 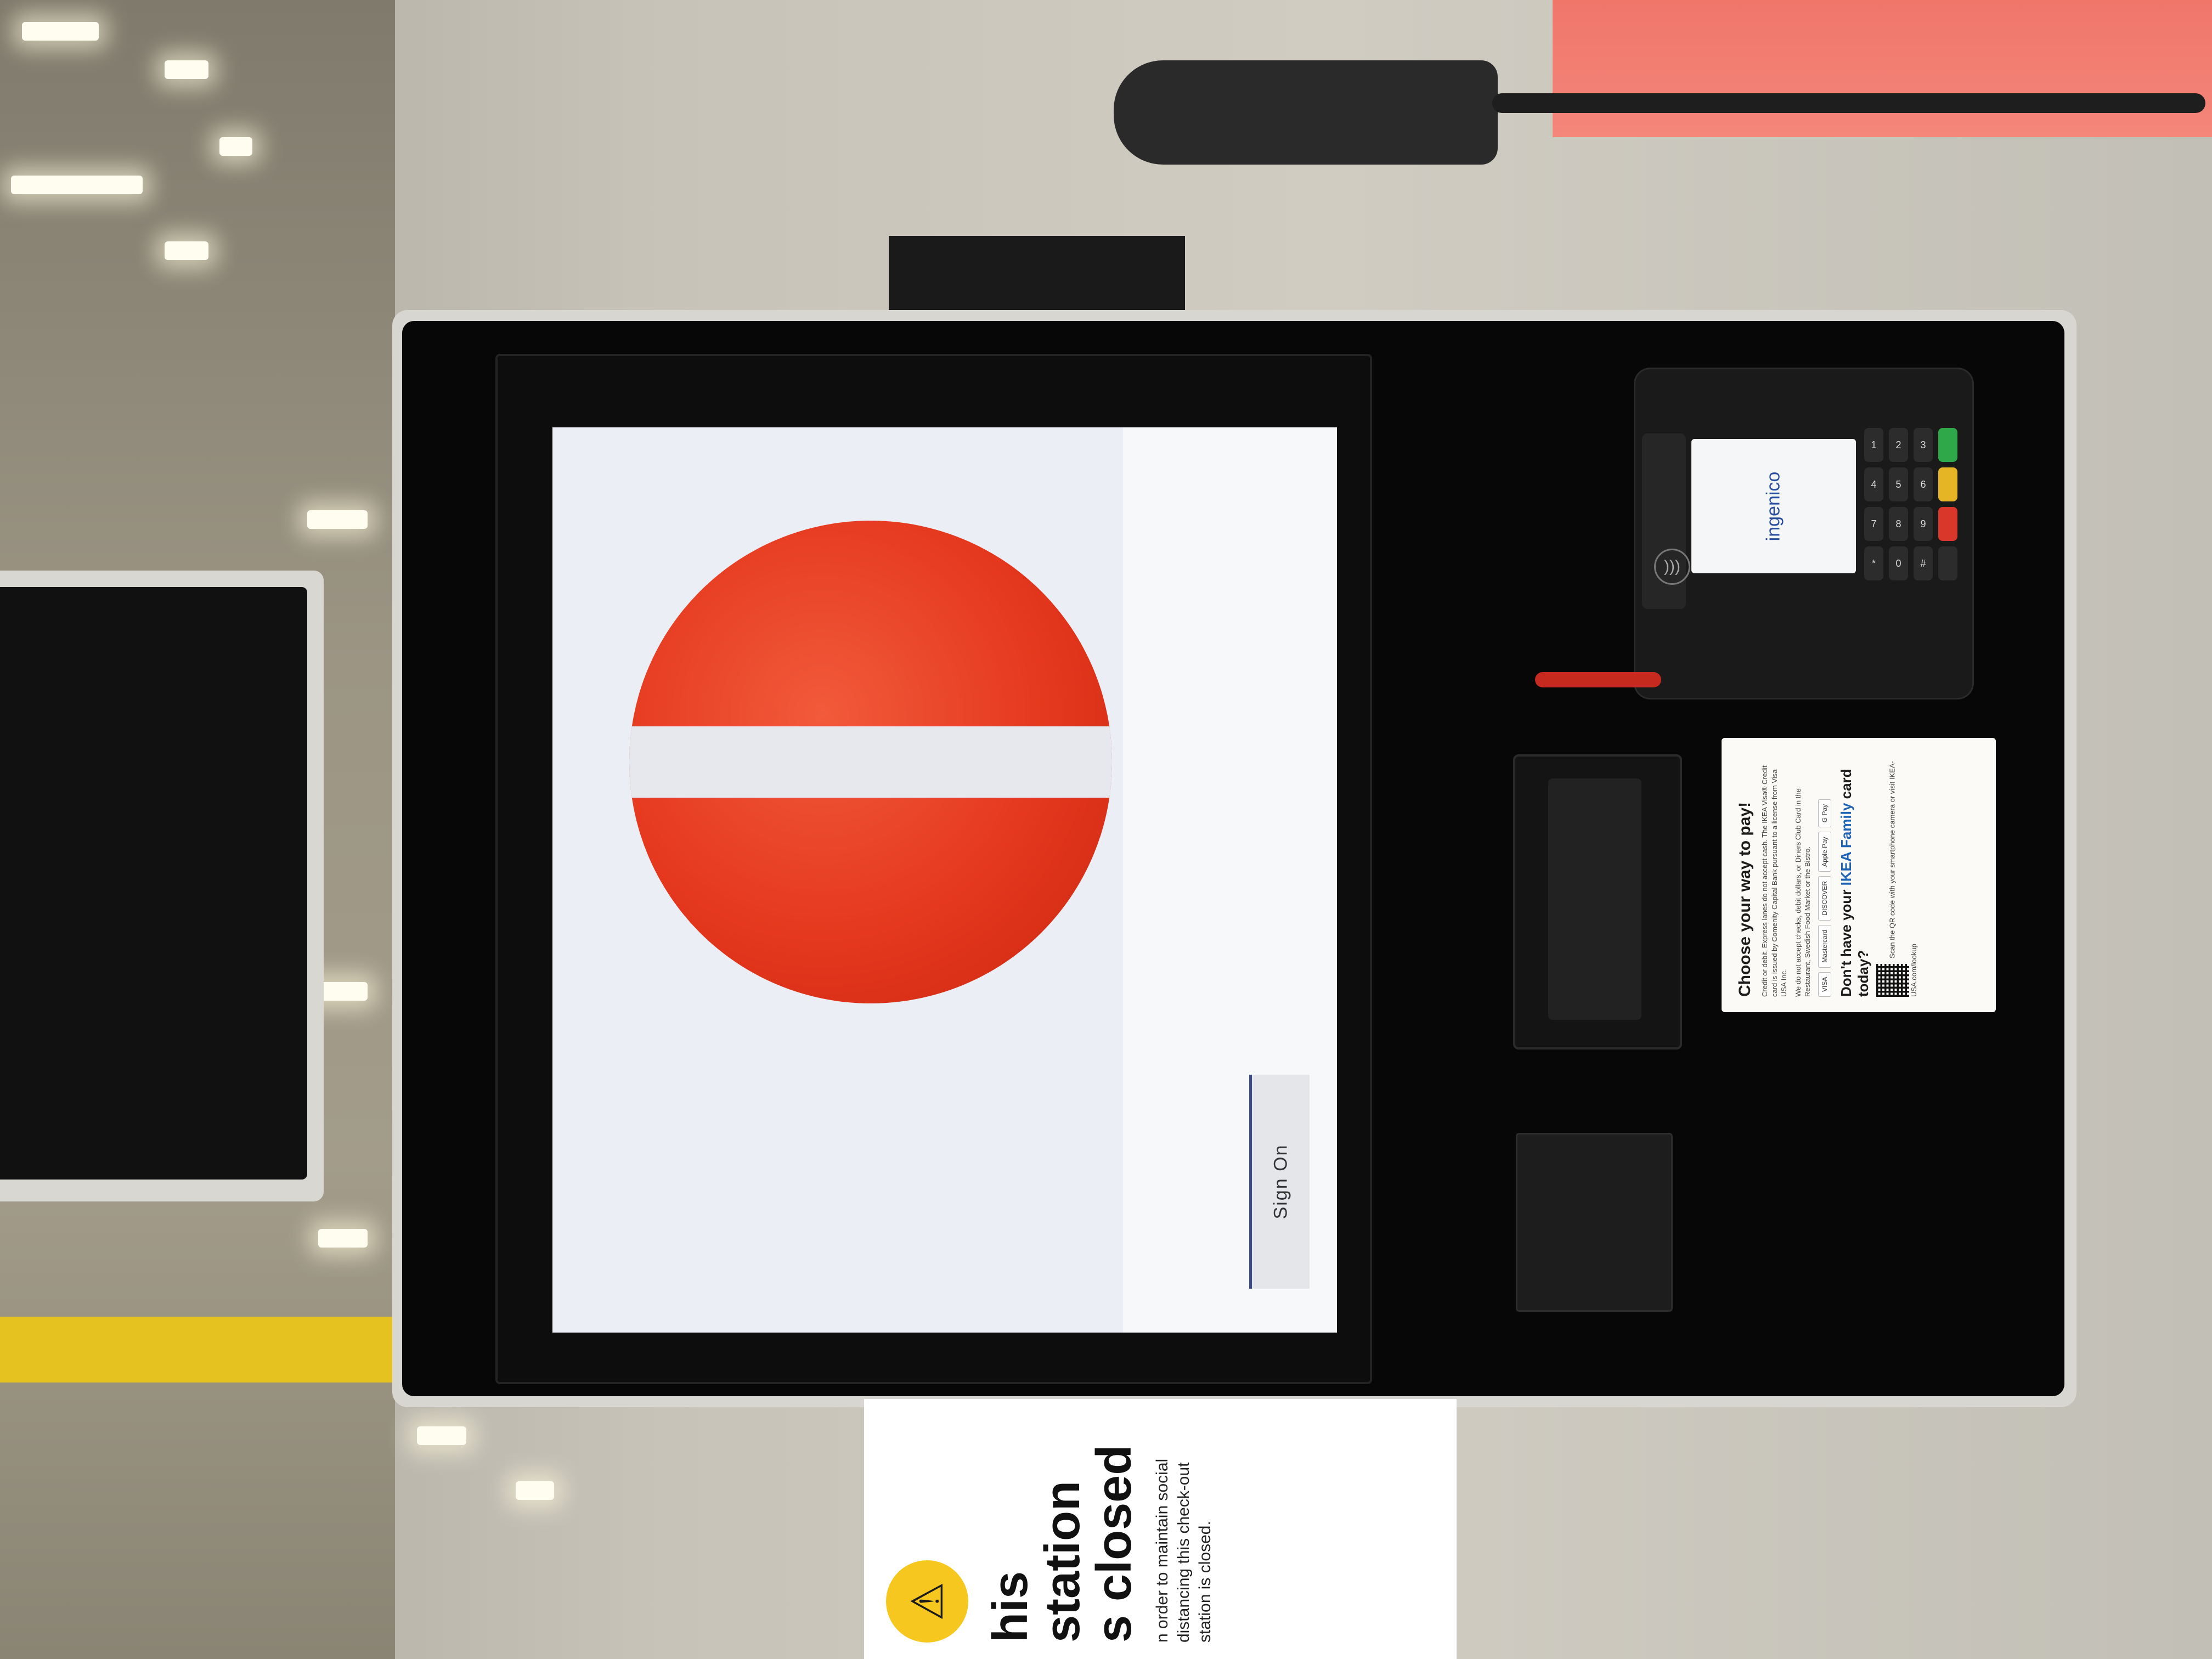 What do you see at coordinates (1899, 524) in the screenshot?
I see `keypad-key: 8` at bounding box center [1899, 524].